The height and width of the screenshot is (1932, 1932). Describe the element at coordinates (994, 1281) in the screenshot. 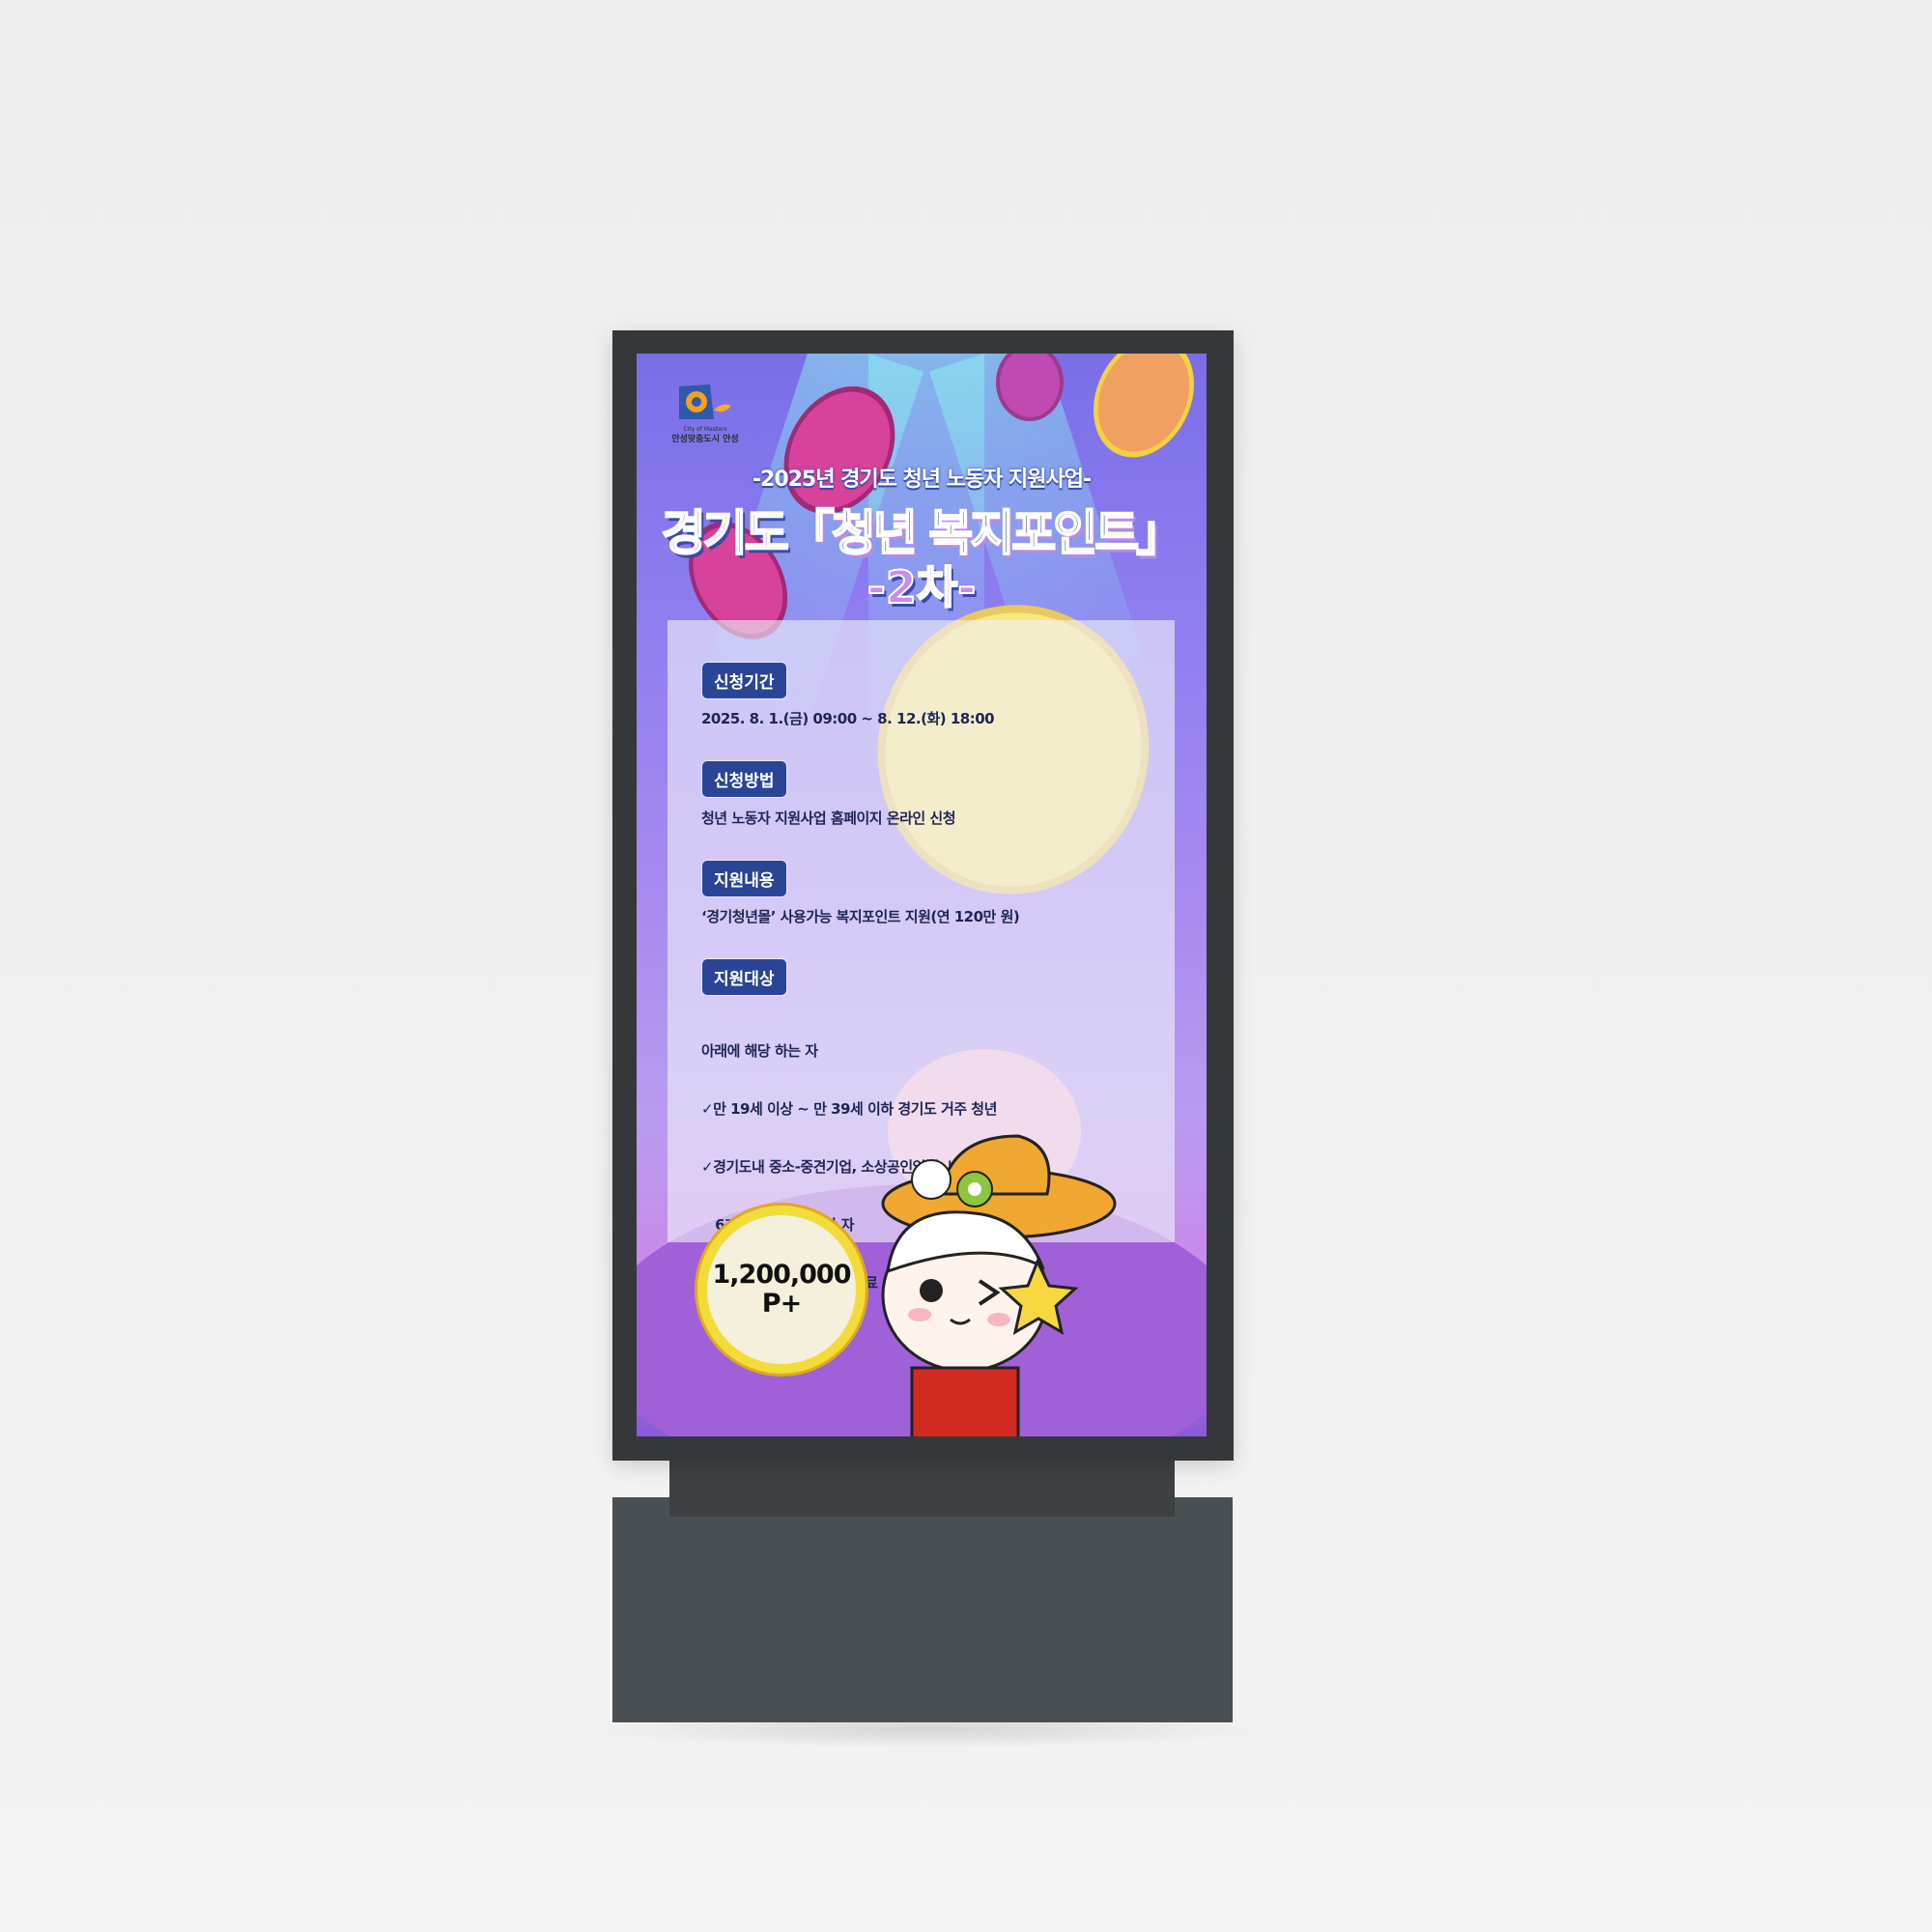

I see `mascot-character` at that location.